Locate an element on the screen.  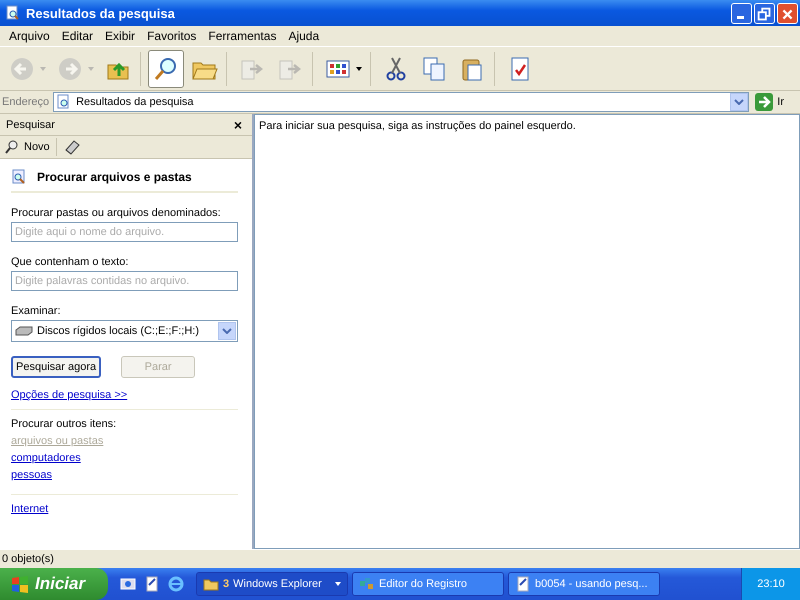
results-message: Para iniciar sua pesquisa, siga as instruções do painel esquerdo. is located at coordinates (417, 126).